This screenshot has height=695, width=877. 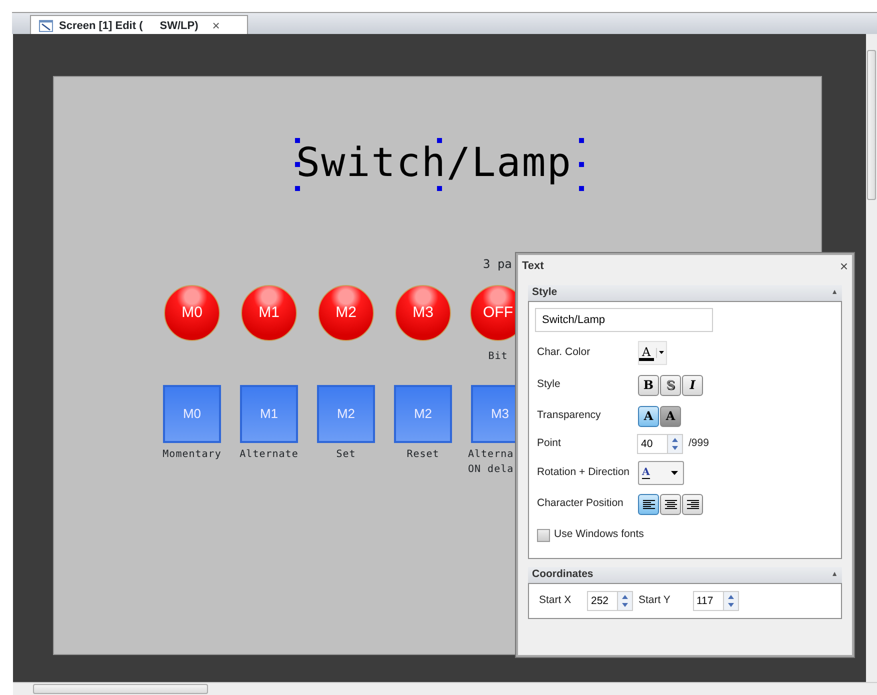 What do you see at coordinates (491, 470) in the screenshot?
I see `switch-caption: ON dela` at bounding box center [491, 470].